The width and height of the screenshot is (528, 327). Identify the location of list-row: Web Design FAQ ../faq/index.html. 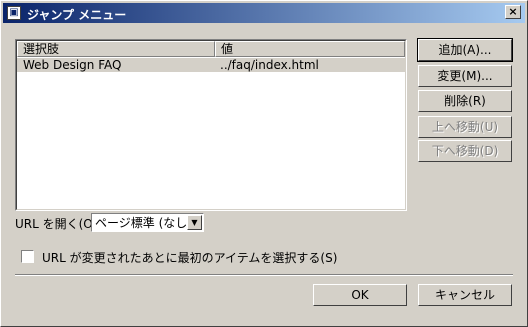
(211, 65).